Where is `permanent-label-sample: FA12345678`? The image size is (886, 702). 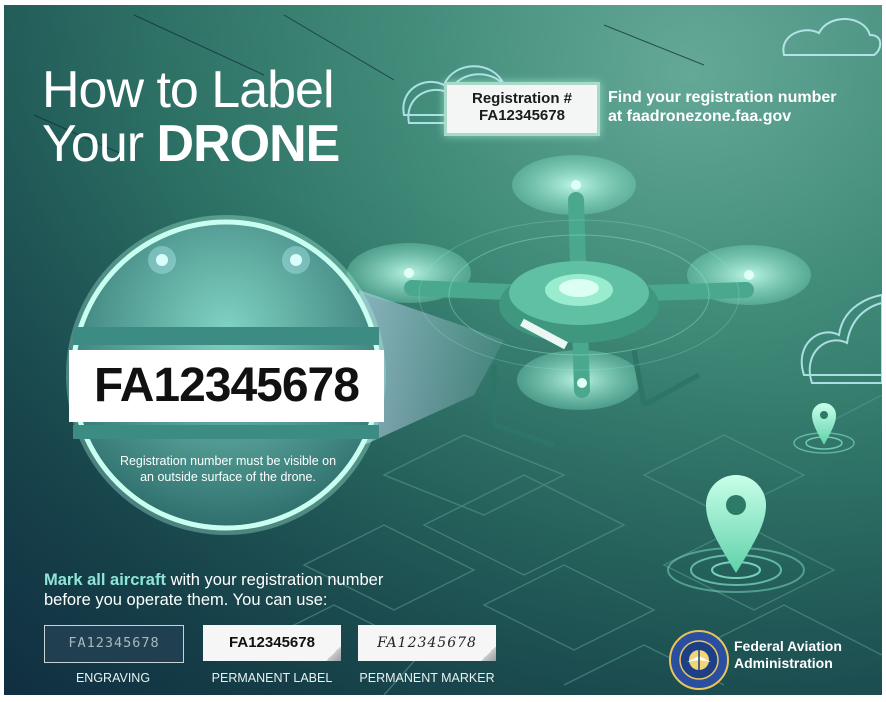 permanent-label-sample: FA12345678 is located at coordinates (272, 643).